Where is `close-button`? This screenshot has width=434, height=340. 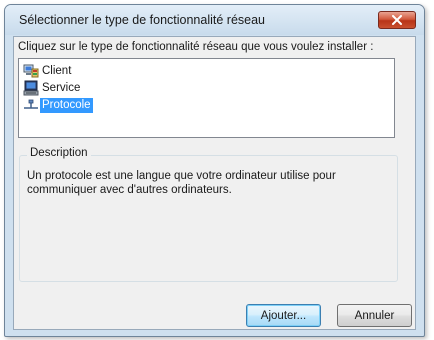
close-button is located at coordinates (397, 20).